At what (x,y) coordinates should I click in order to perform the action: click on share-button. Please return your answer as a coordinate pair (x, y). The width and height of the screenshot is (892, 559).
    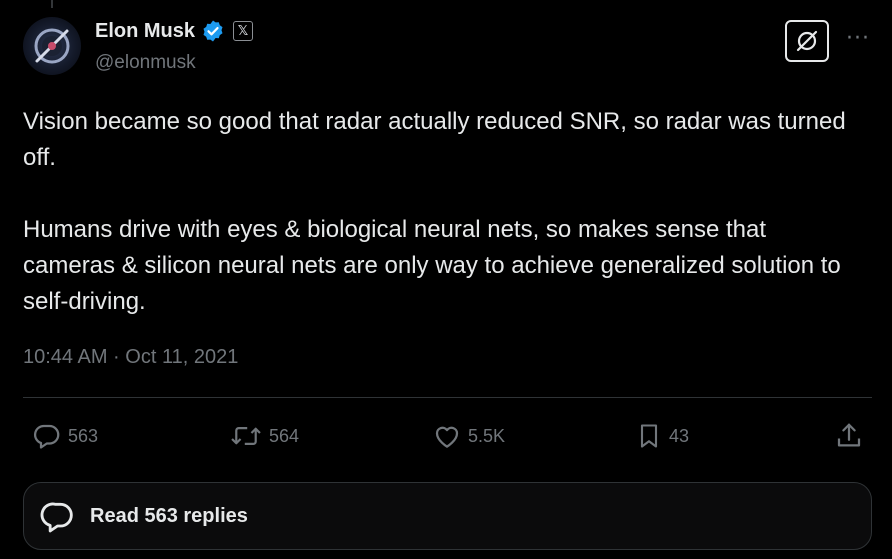
    Looking at the image, I should click on (849, 436).